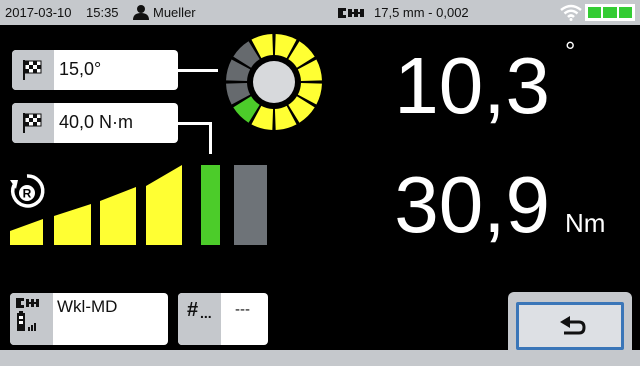  What do you see at coordinates (89, 319) in the screenshot?
I see `tool-selector: Wkl-MD` at bounding box center [89, 319].